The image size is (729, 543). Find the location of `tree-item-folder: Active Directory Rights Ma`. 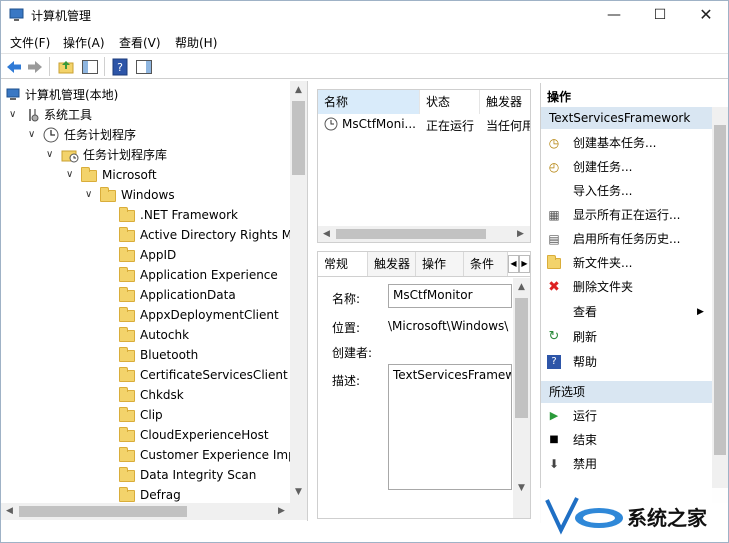

tree-item-folder: Active Directory Rights Ma is located at coordinates (150, 235).